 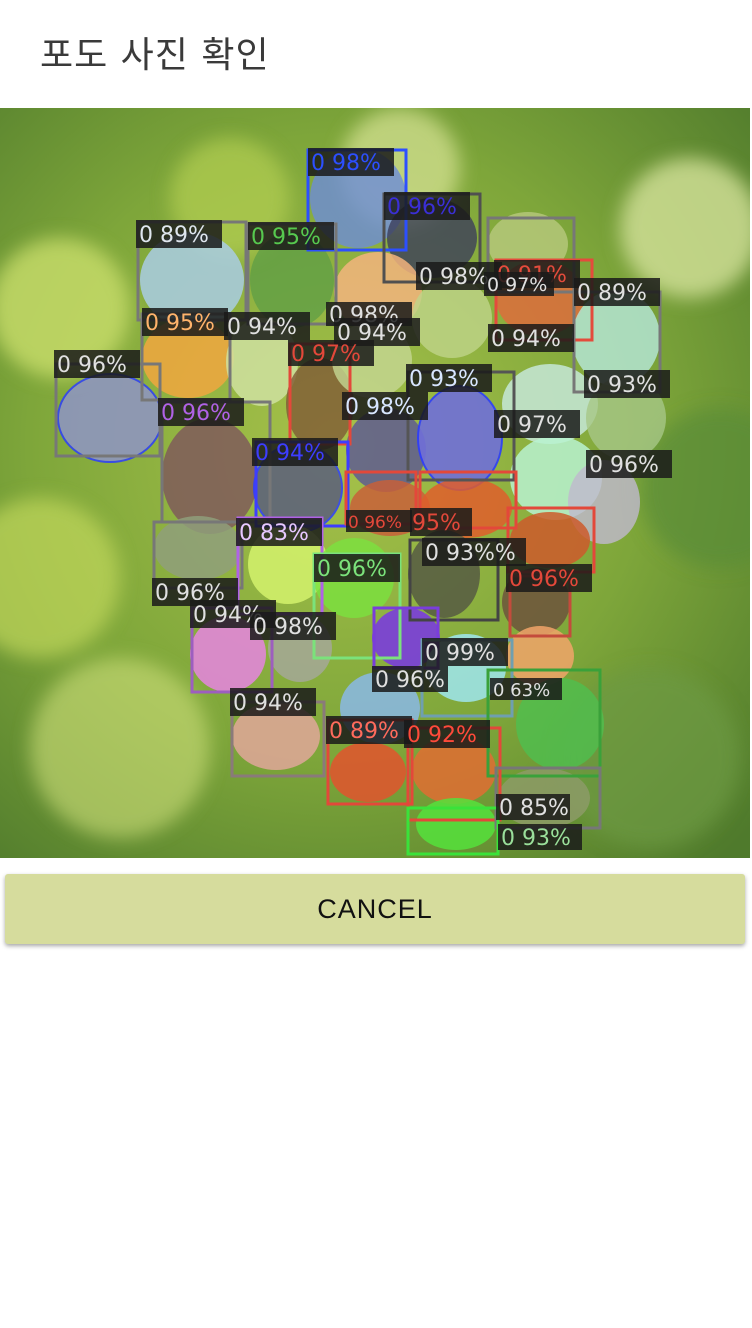 I want to click on detection-label: 0 63%, so click(x=521, y=690).